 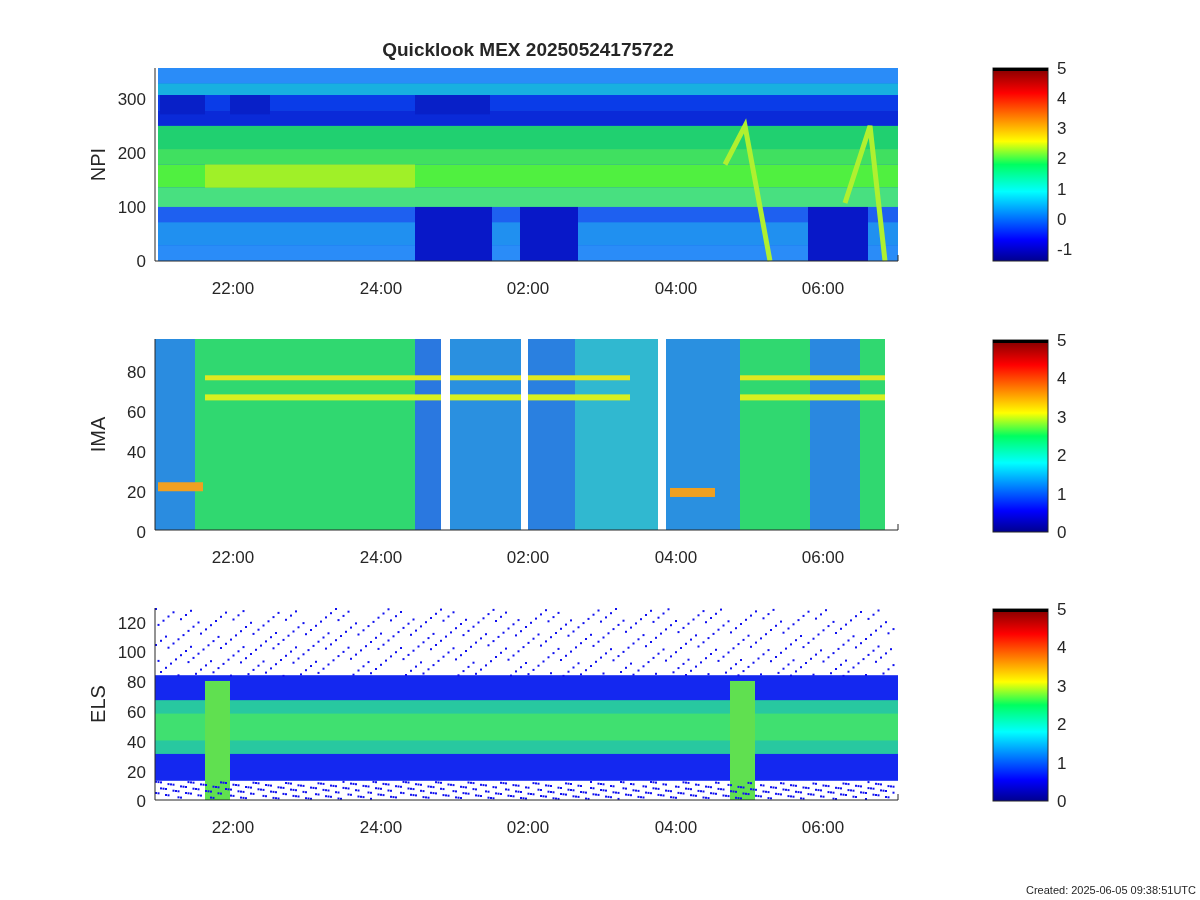 What do you see at coordinates (131, 623) in the screenshot?
I see `tick-label: 120` at bounding box center [131, 623].